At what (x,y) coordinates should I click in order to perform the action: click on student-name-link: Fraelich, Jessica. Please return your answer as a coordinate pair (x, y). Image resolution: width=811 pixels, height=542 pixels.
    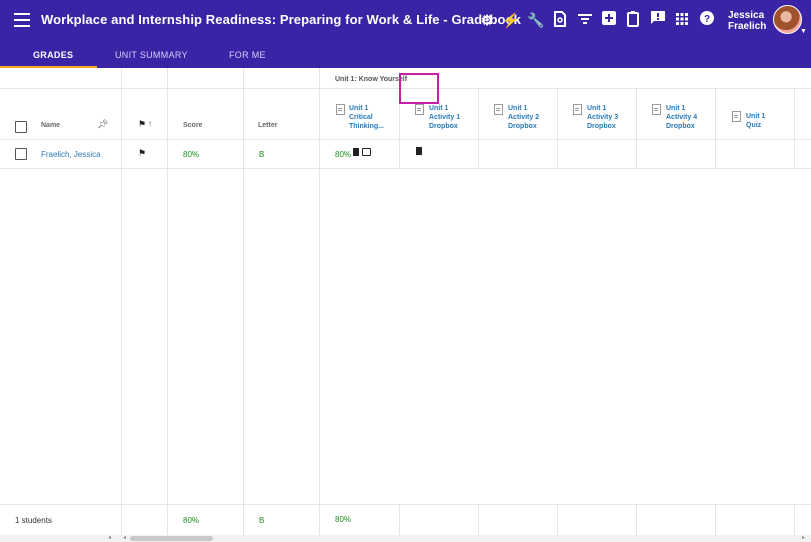
    Looking at the image, I should click on (71, 154).